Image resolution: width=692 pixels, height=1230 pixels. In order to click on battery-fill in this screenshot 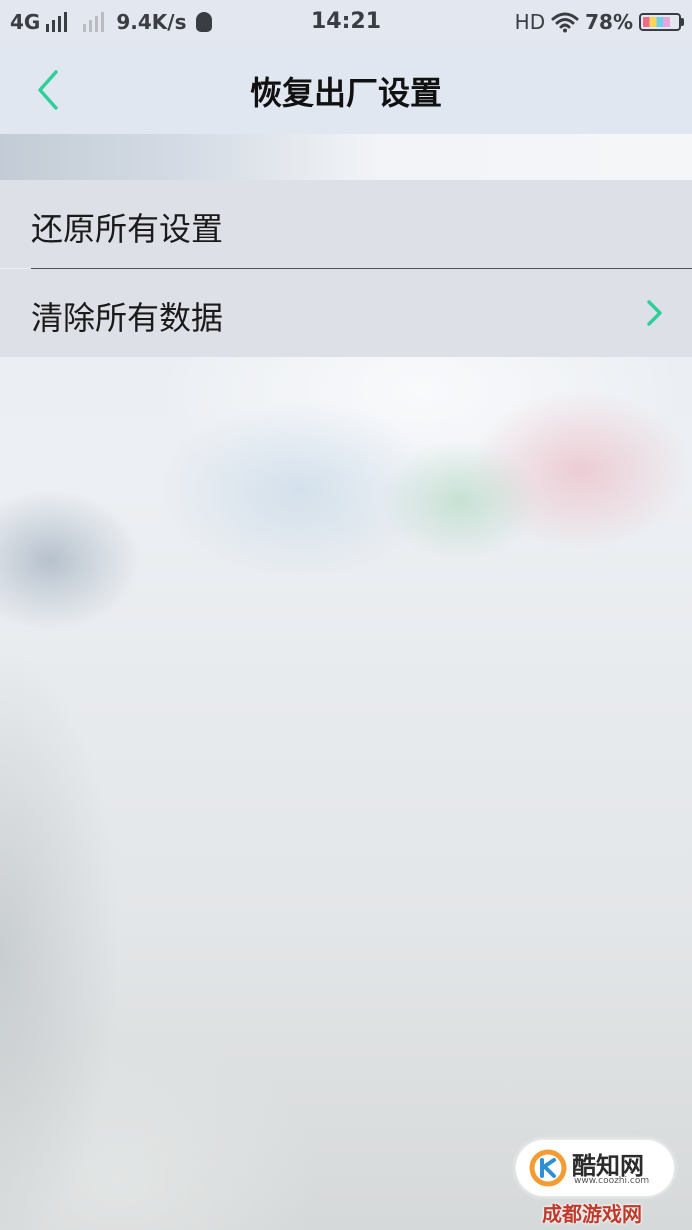, I will do `click(656, 22)`.